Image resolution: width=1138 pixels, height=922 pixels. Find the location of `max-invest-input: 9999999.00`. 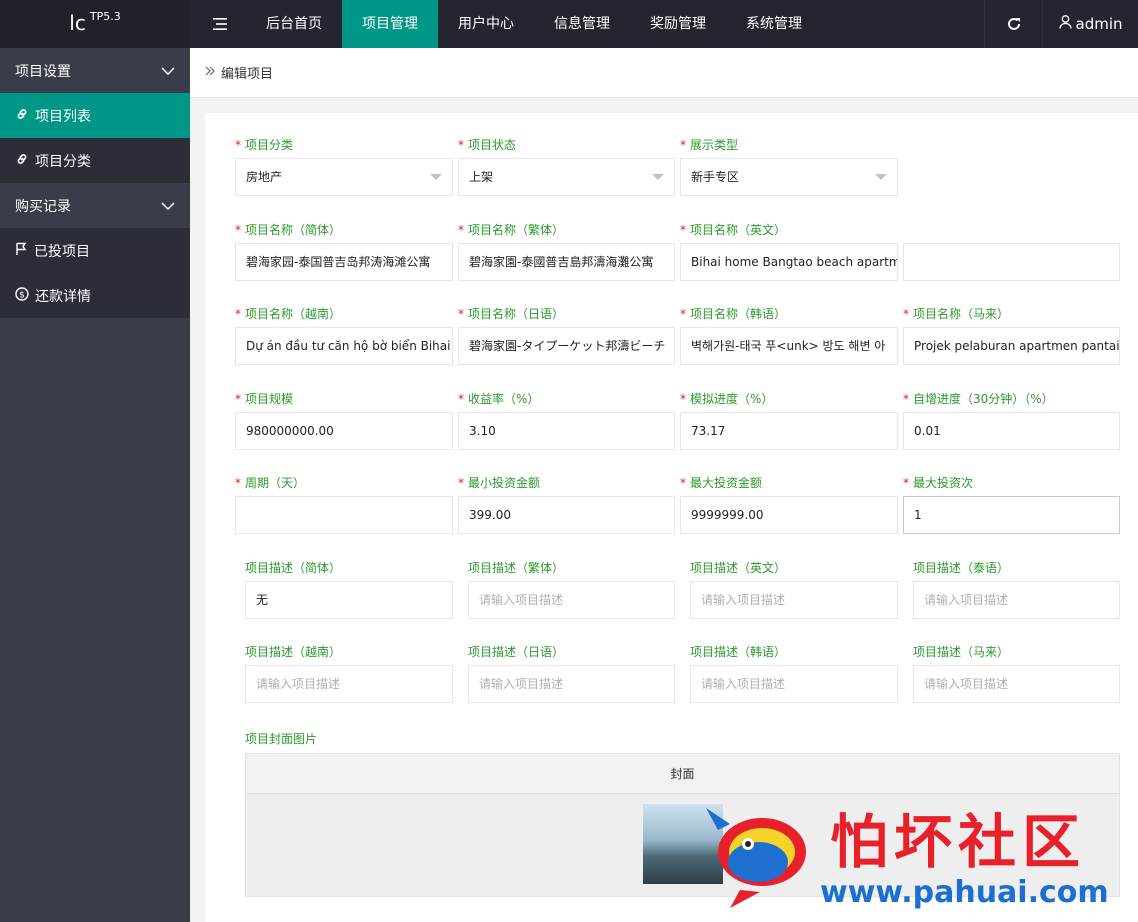

max-invest-input: 9999999.00 is located at coordinates (789, 515).